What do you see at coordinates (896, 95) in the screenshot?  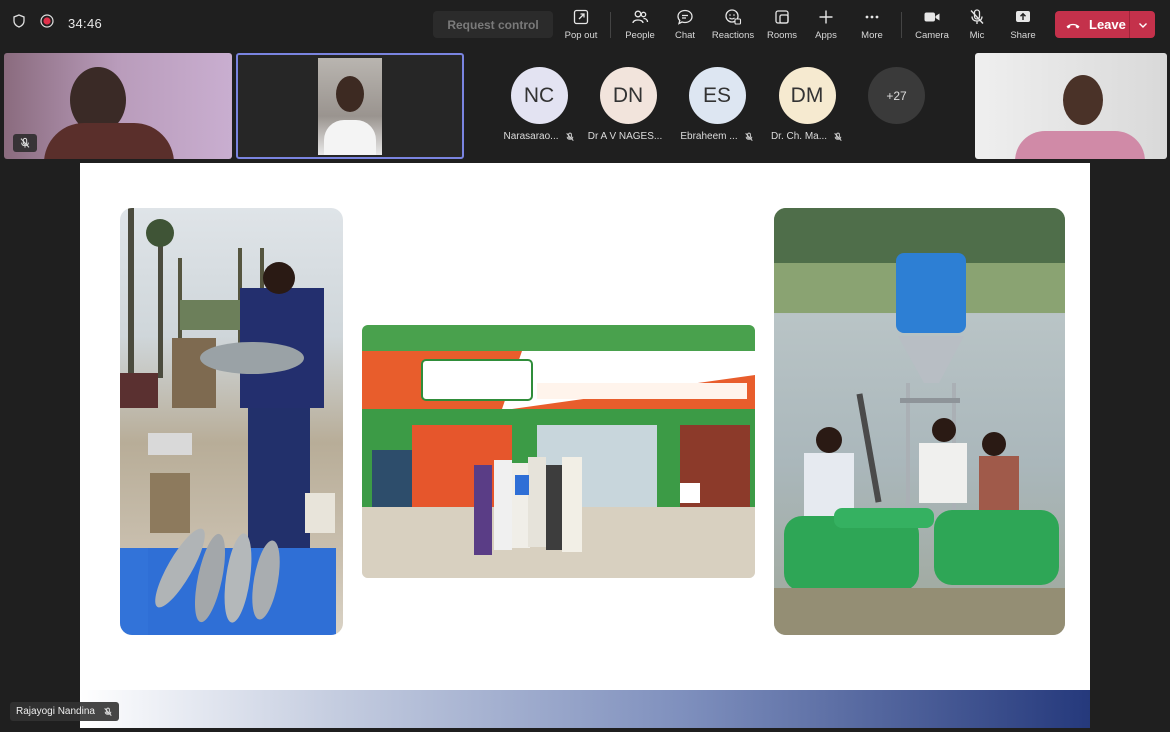 I see `more-participants-button: +27` at bounding box center [896, 95].